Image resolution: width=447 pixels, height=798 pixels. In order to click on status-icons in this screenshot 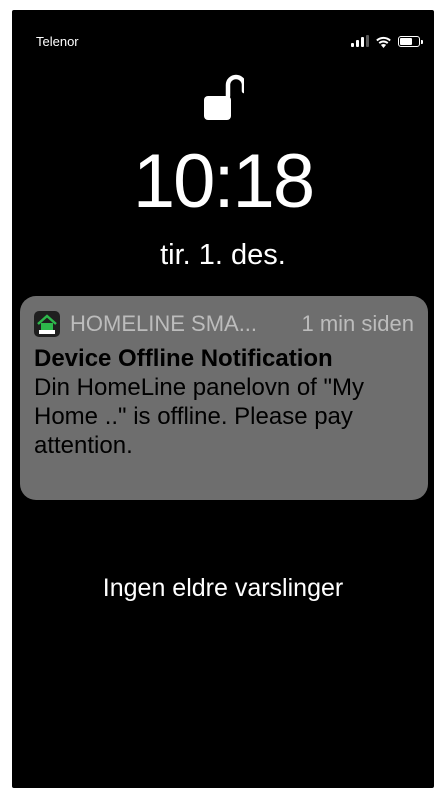, I will do `click(387, 41)`.